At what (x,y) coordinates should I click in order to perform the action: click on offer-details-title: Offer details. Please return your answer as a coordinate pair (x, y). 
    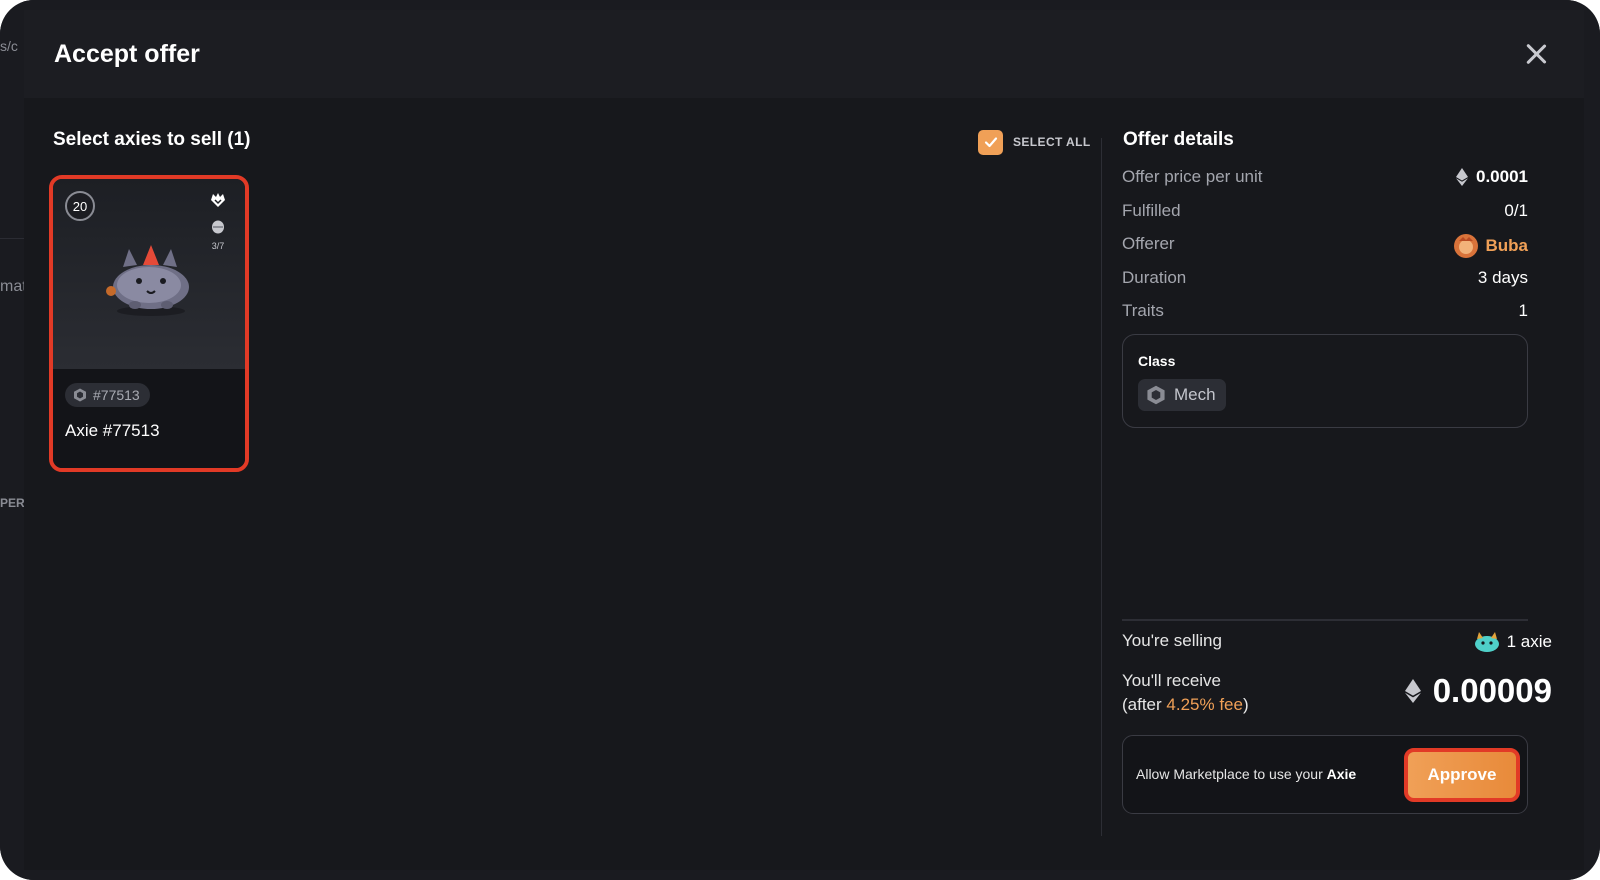
    Looking at the image, I should click on (1178, 139).